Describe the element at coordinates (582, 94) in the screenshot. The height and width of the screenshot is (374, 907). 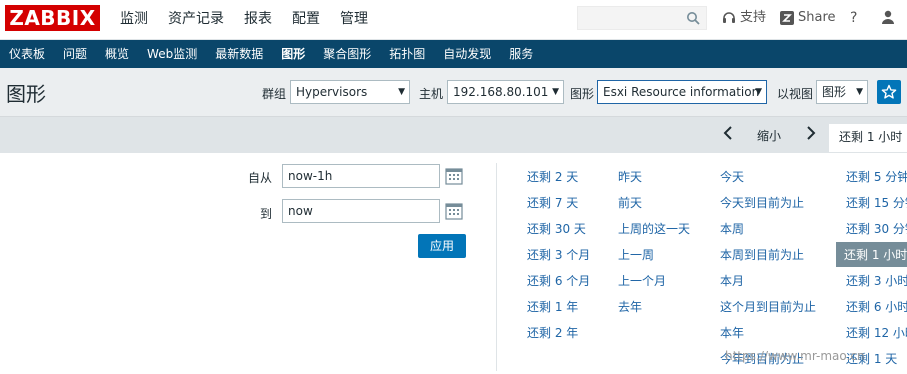
I see `graph-label: 图形` at that location.